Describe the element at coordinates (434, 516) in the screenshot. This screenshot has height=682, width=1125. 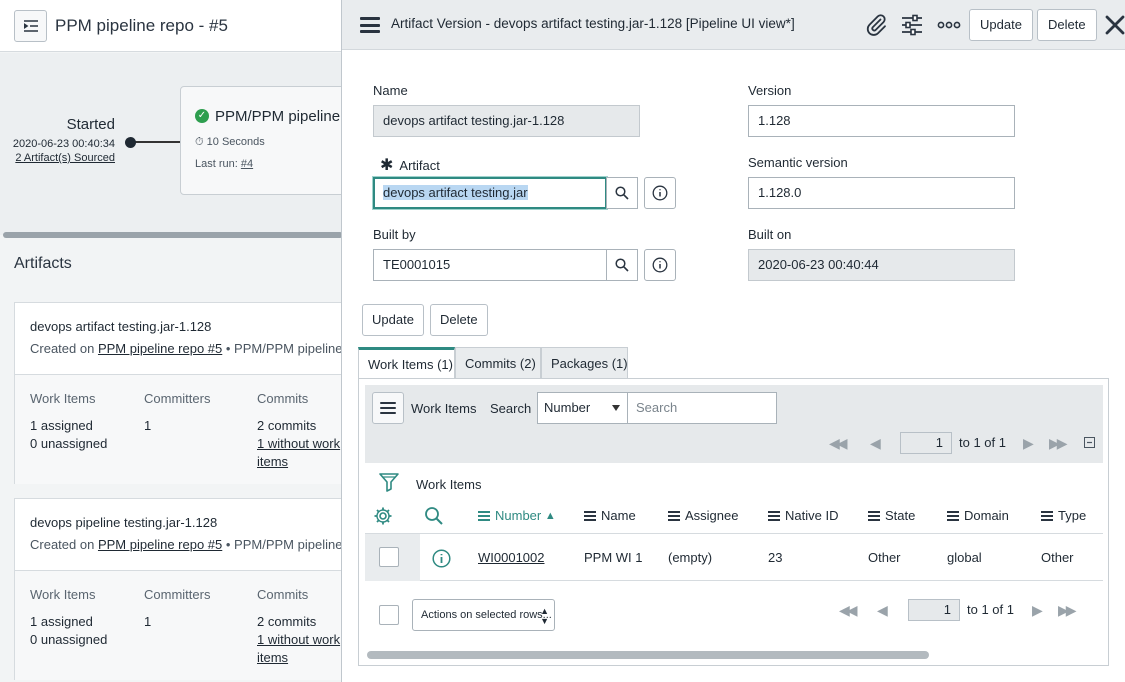
I see `search-icon` at that location.